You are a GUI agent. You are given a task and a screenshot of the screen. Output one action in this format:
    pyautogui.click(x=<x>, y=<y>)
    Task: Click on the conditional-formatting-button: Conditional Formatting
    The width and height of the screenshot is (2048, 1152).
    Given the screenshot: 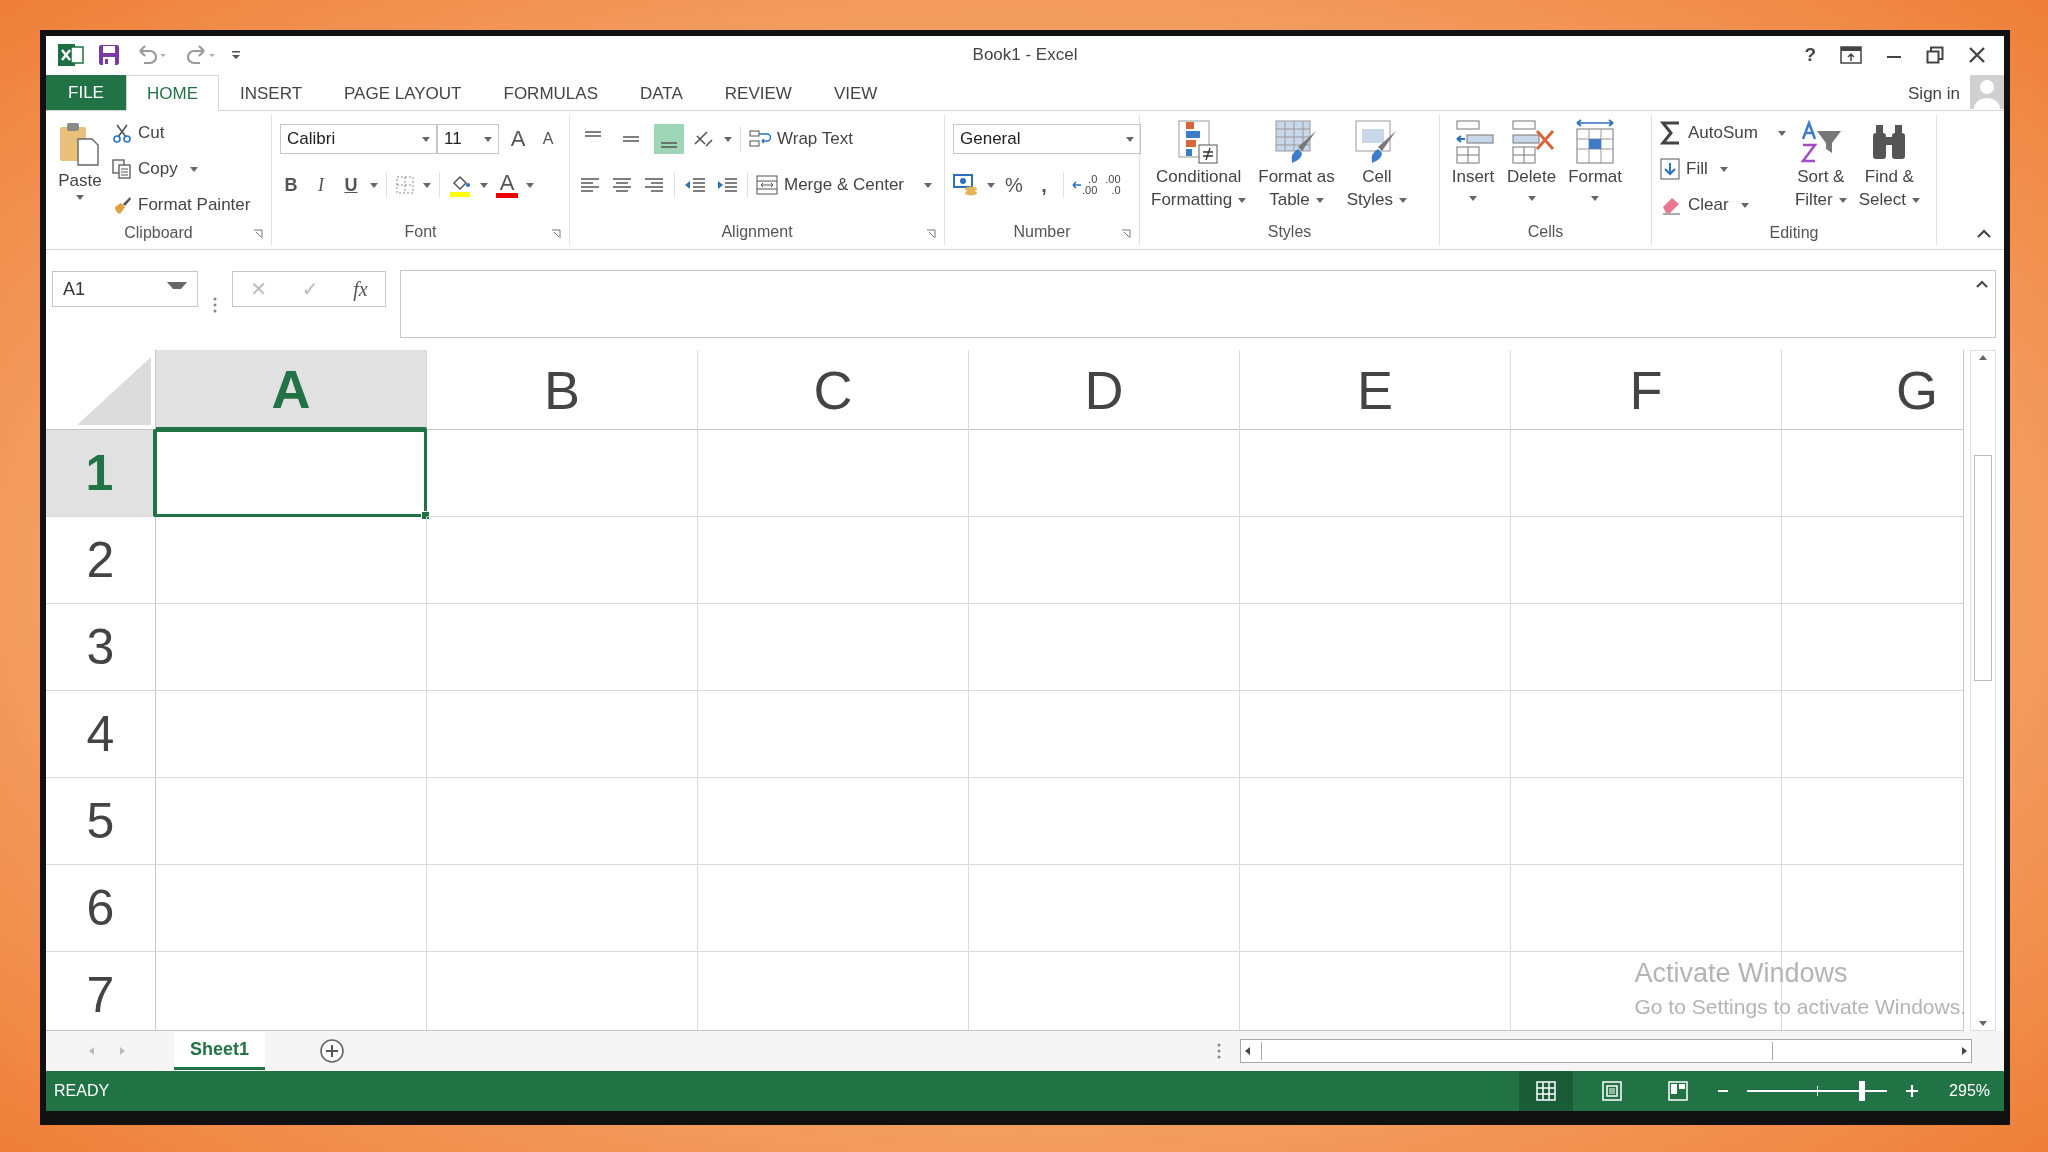 What is the action you would take?
    pyautogui.click(x=1199, y=165)
    